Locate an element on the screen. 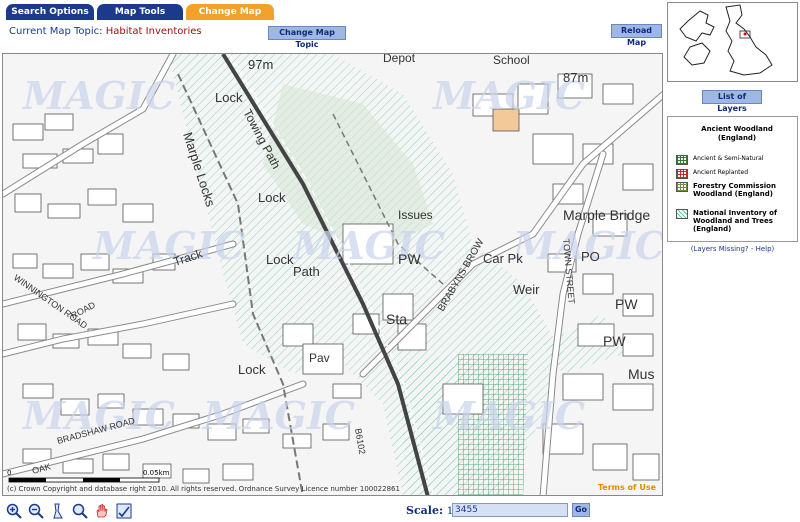 The image size is (800, 522). map-label: Depot is located at coordinates (399, 59).